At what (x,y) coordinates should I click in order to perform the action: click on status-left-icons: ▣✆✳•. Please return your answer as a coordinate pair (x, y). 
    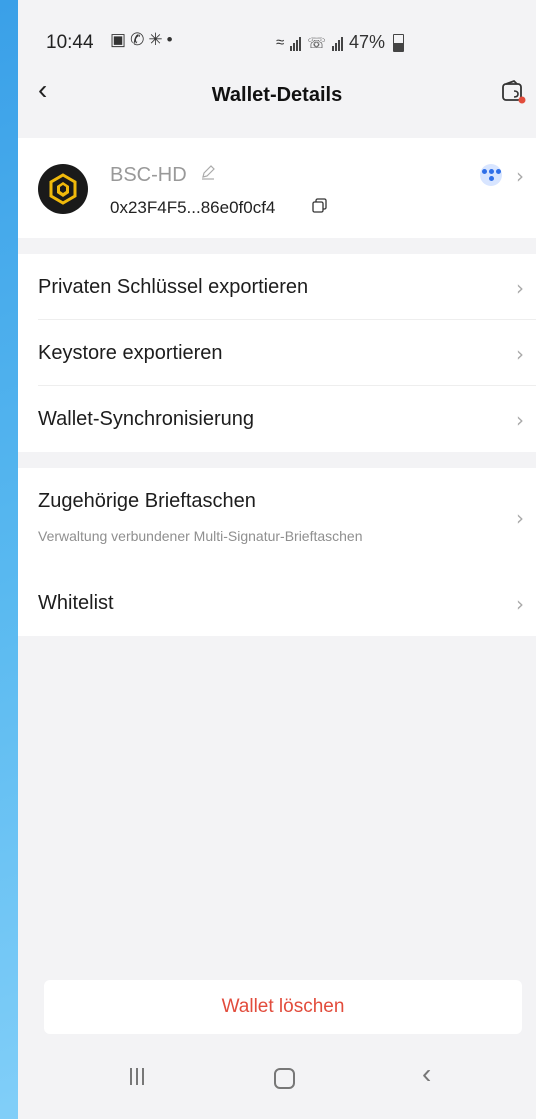
    Looking at the image, I should click on (143, 40).